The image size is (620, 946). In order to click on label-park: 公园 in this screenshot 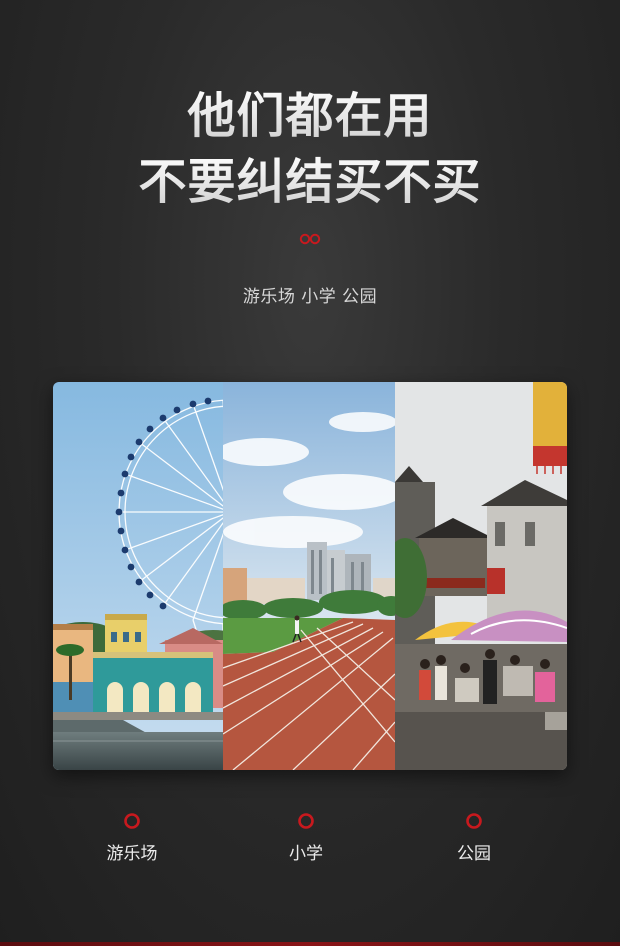, I will do `click(474, 838)`.